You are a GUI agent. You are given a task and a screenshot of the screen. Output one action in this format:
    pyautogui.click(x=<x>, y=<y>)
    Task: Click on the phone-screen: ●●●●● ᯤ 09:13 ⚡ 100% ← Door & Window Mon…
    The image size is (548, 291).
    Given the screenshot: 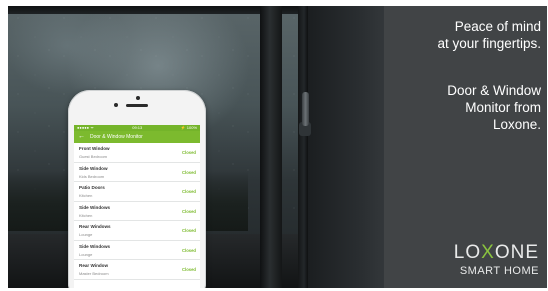 What is the action you would take?
    pyautogui.click(x=137, y=206)
    